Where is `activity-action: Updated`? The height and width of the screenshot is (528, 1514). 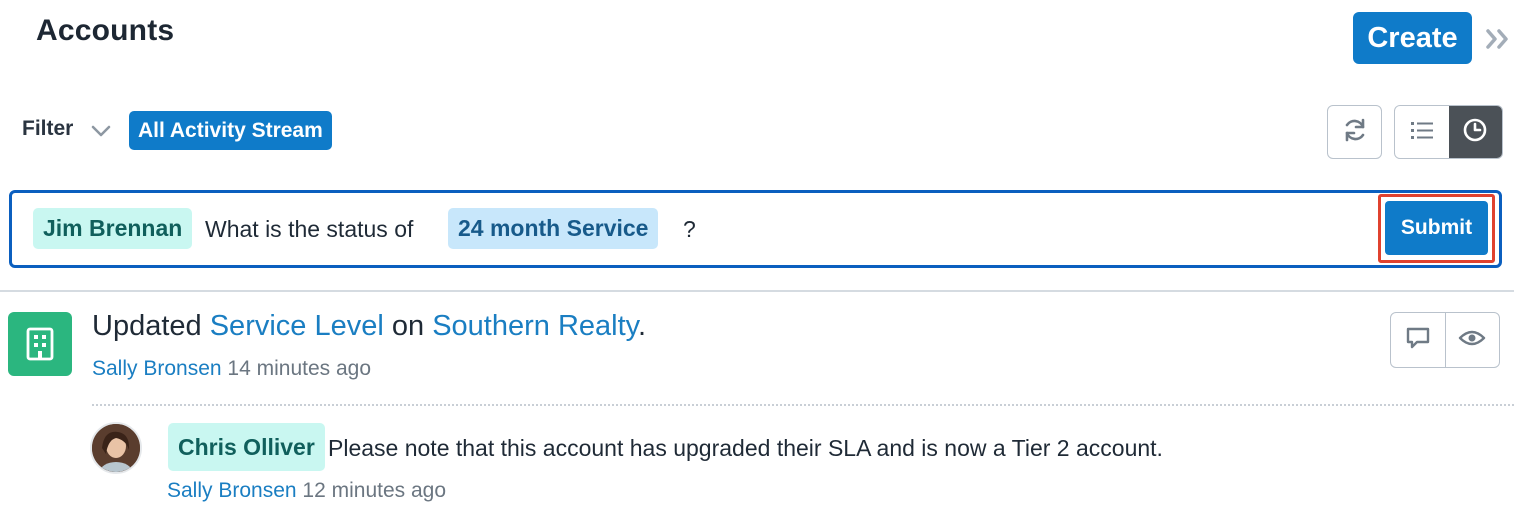
activity-action: Updated is located at coordinates (147, 326).